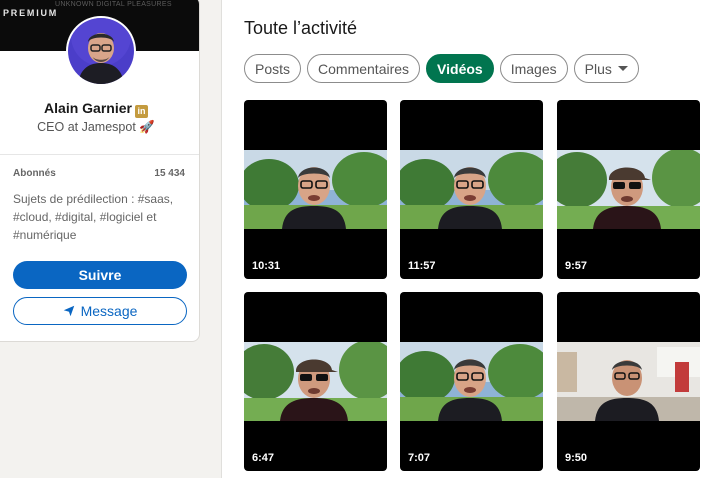 Image resolution: width=707 pixels, height=478 pixels. What do you see at coordinates (34, 173) in the screenshot?
I see `followers-label: Abonnés` at bounding box center [34, 173].